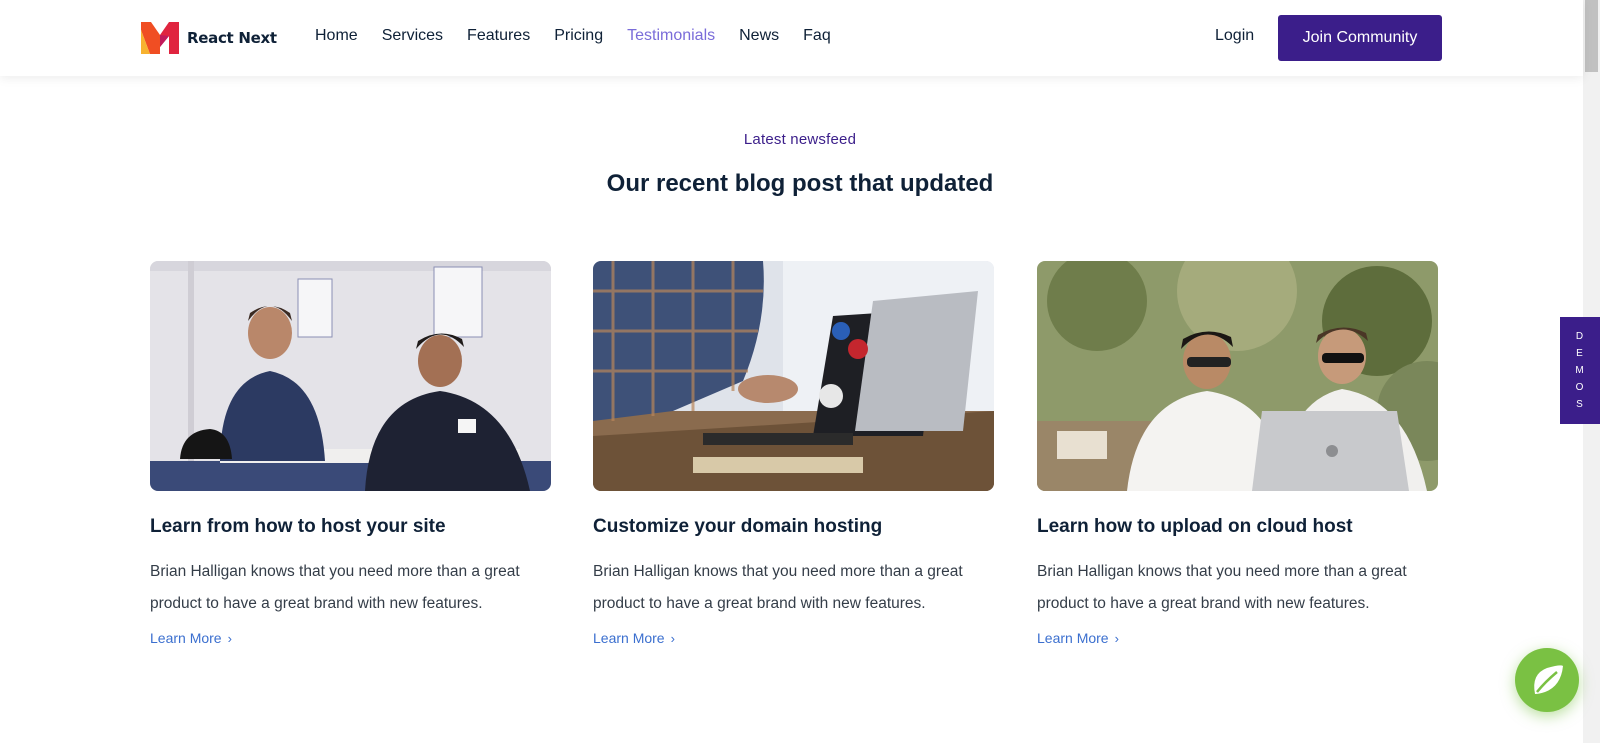 Image resolution: width=1600 pixels, height=743 pixels. Describe the element at coordinates (800, 139) in the screenshot. I see `section-eyebrow: Latest newsfeed` at that location.